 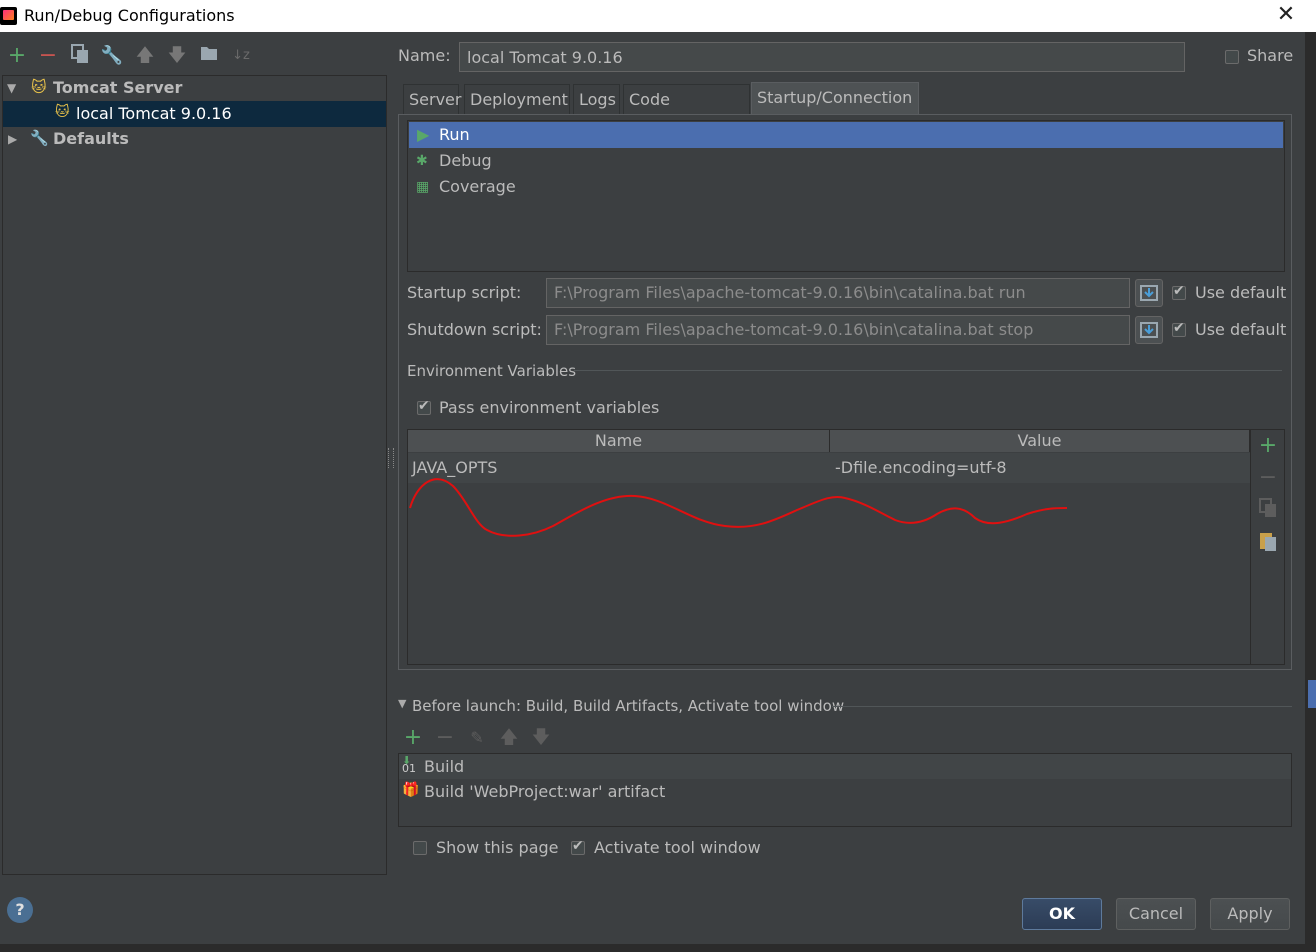 What do you see at coordinates (20, 910) in the screenshot?
I see `help-button: ?` at bounding box center [20, 910].